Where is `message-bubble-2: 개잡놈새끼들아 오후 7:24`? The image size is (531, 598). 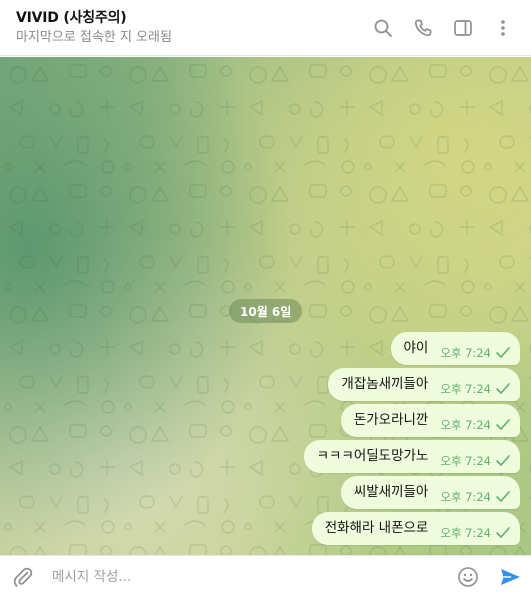 message-bubble-2: 개잡놈새끼들아 오후 7:24 is located at coordinates (424, 384).